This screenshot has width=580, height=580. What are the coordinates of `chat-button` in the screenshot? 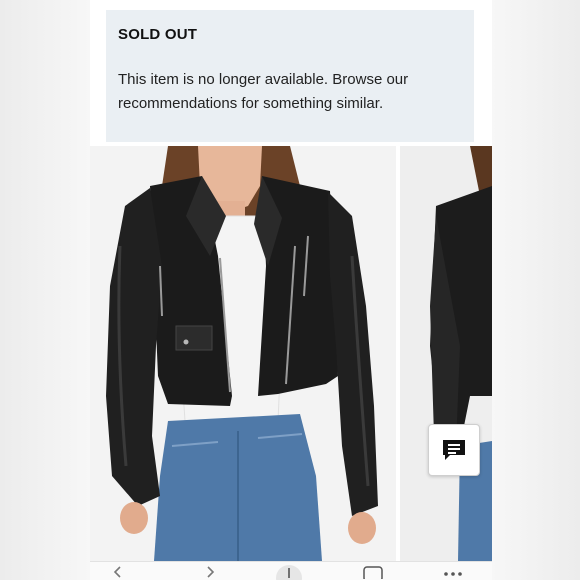 It's located at (454, 450).